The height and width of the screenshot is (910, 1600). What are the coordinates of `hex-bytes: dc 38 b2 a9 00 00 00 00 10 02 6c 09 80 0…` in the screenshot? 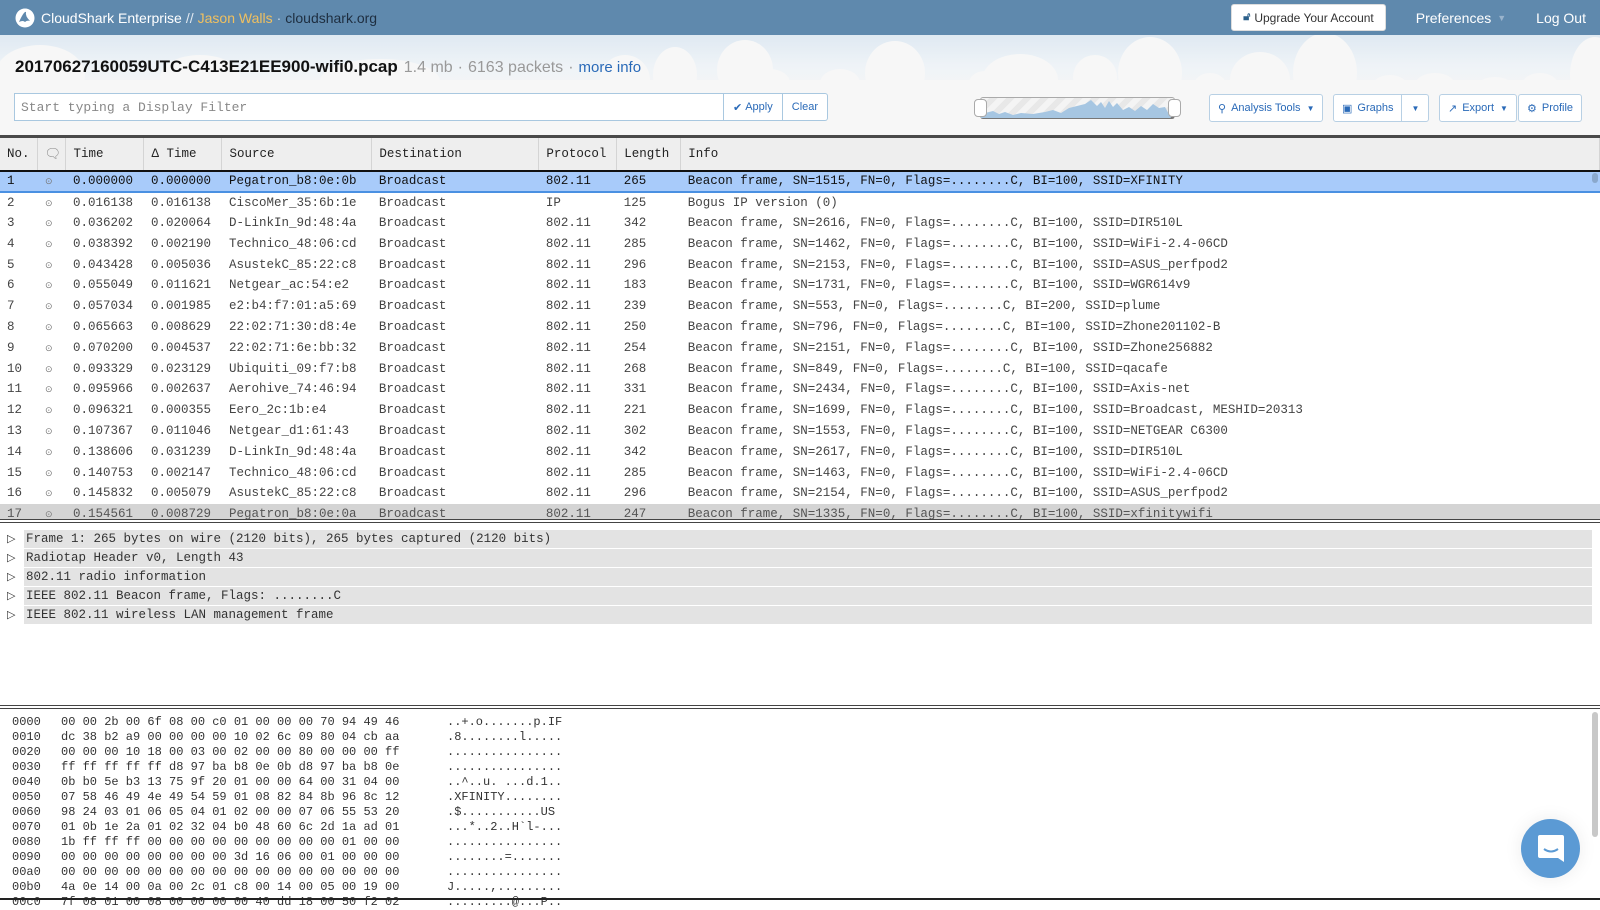 It's located at (254, 737).